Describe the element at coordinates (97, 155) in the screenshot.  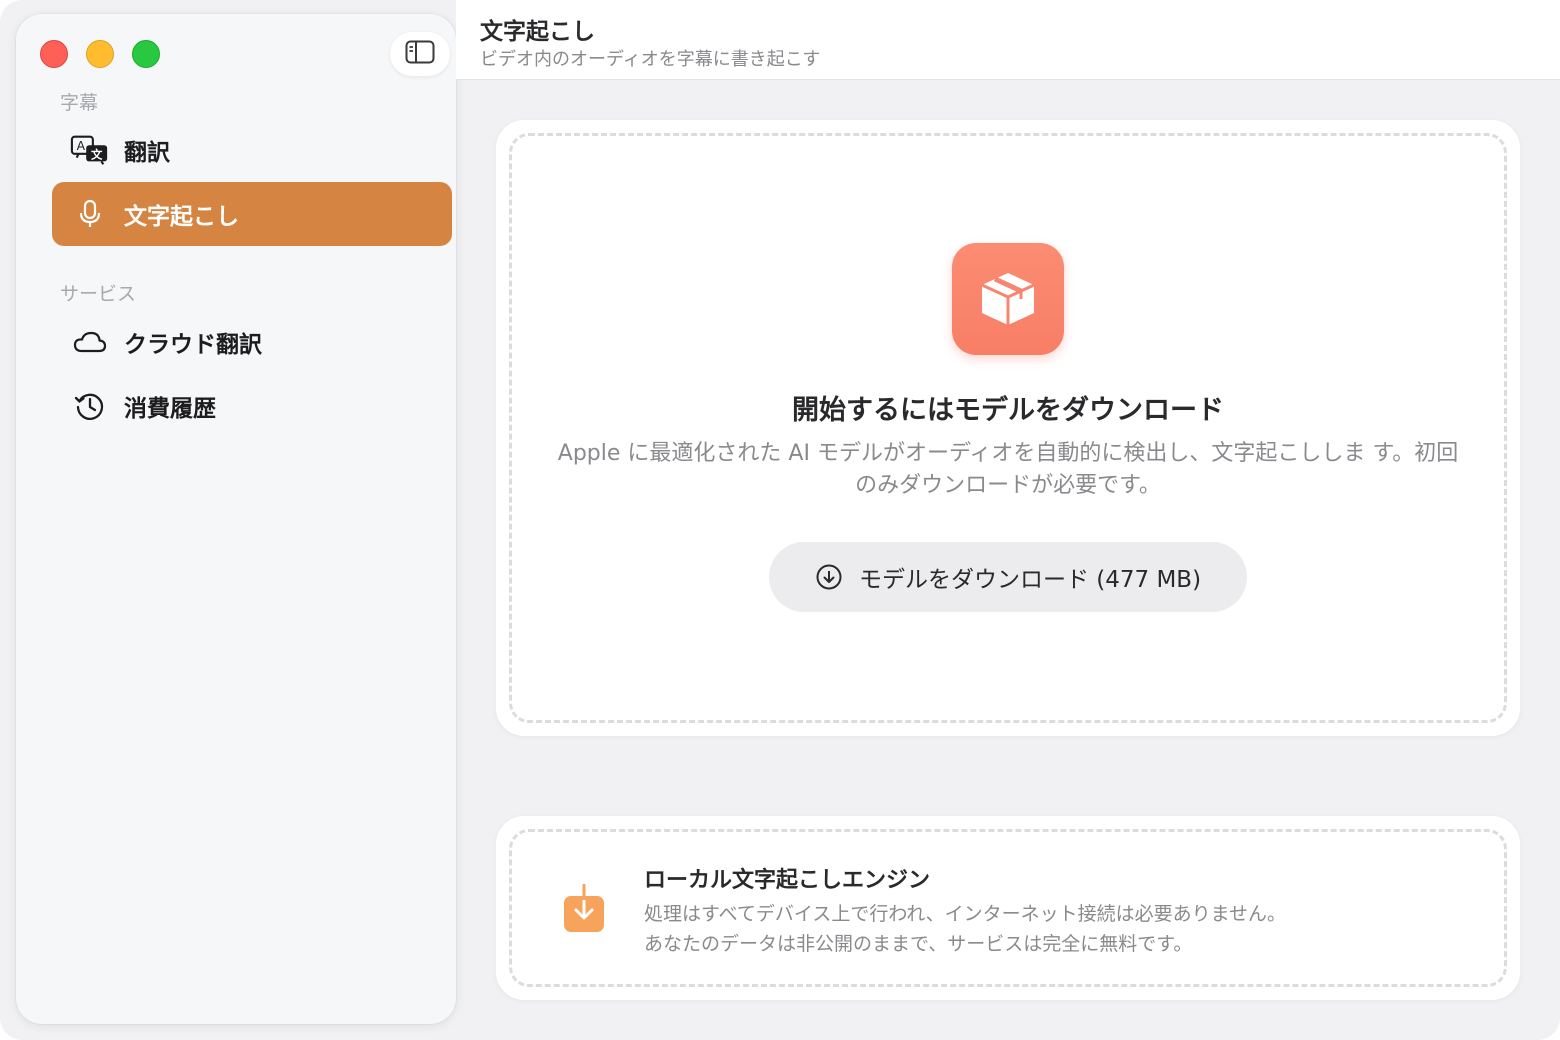
I see `svg-text: 文` at that location.